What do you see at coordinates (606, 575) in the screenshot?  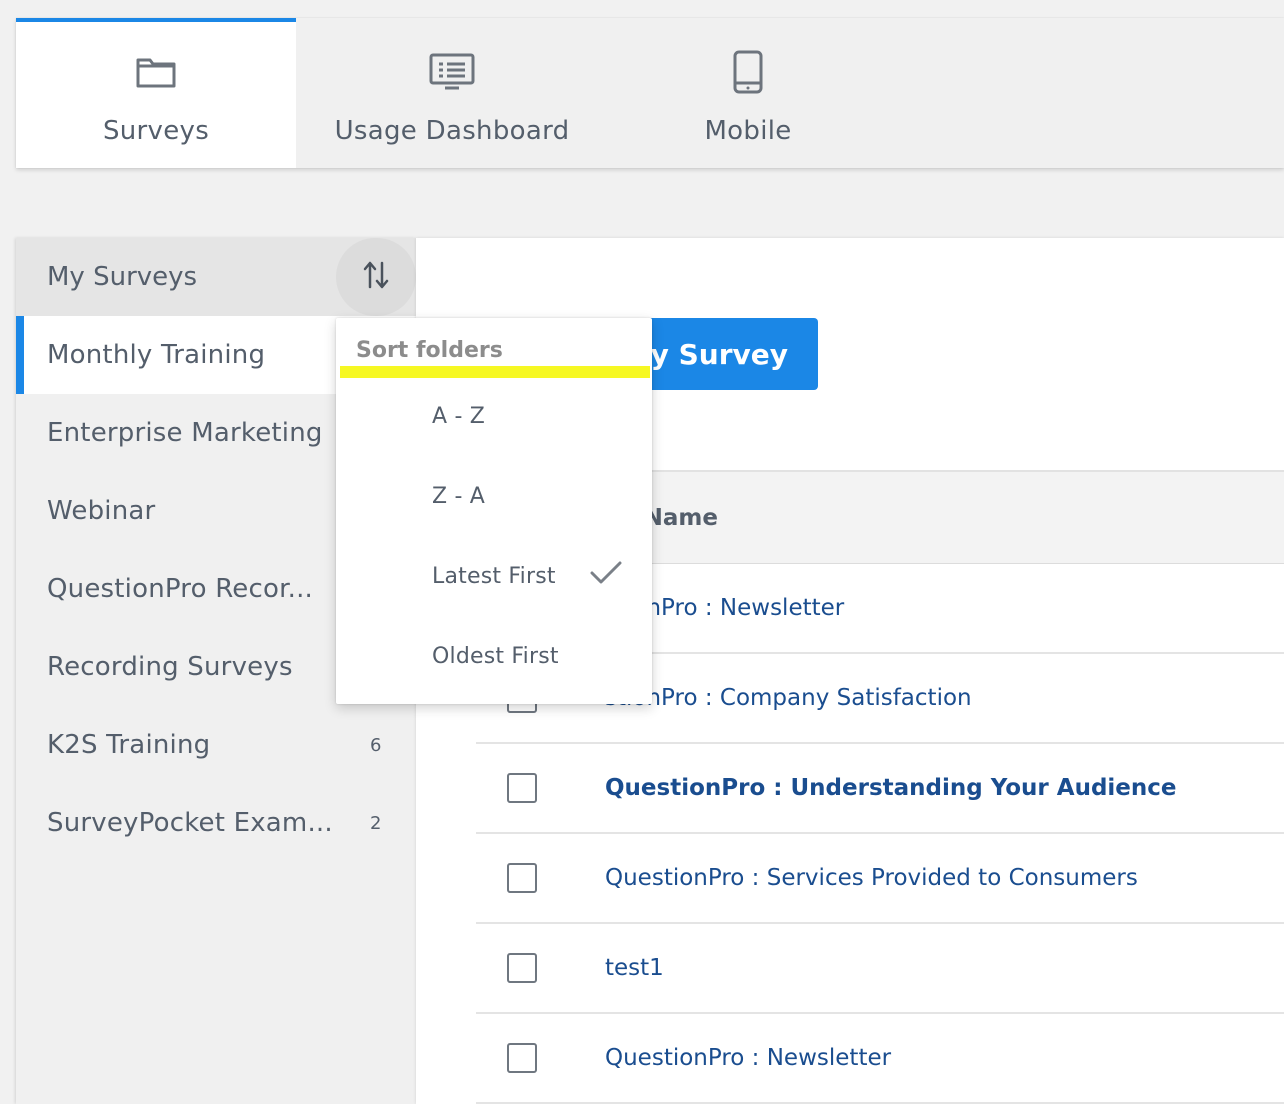 I see `checkmark-icon` at bounding box center [606, 575].